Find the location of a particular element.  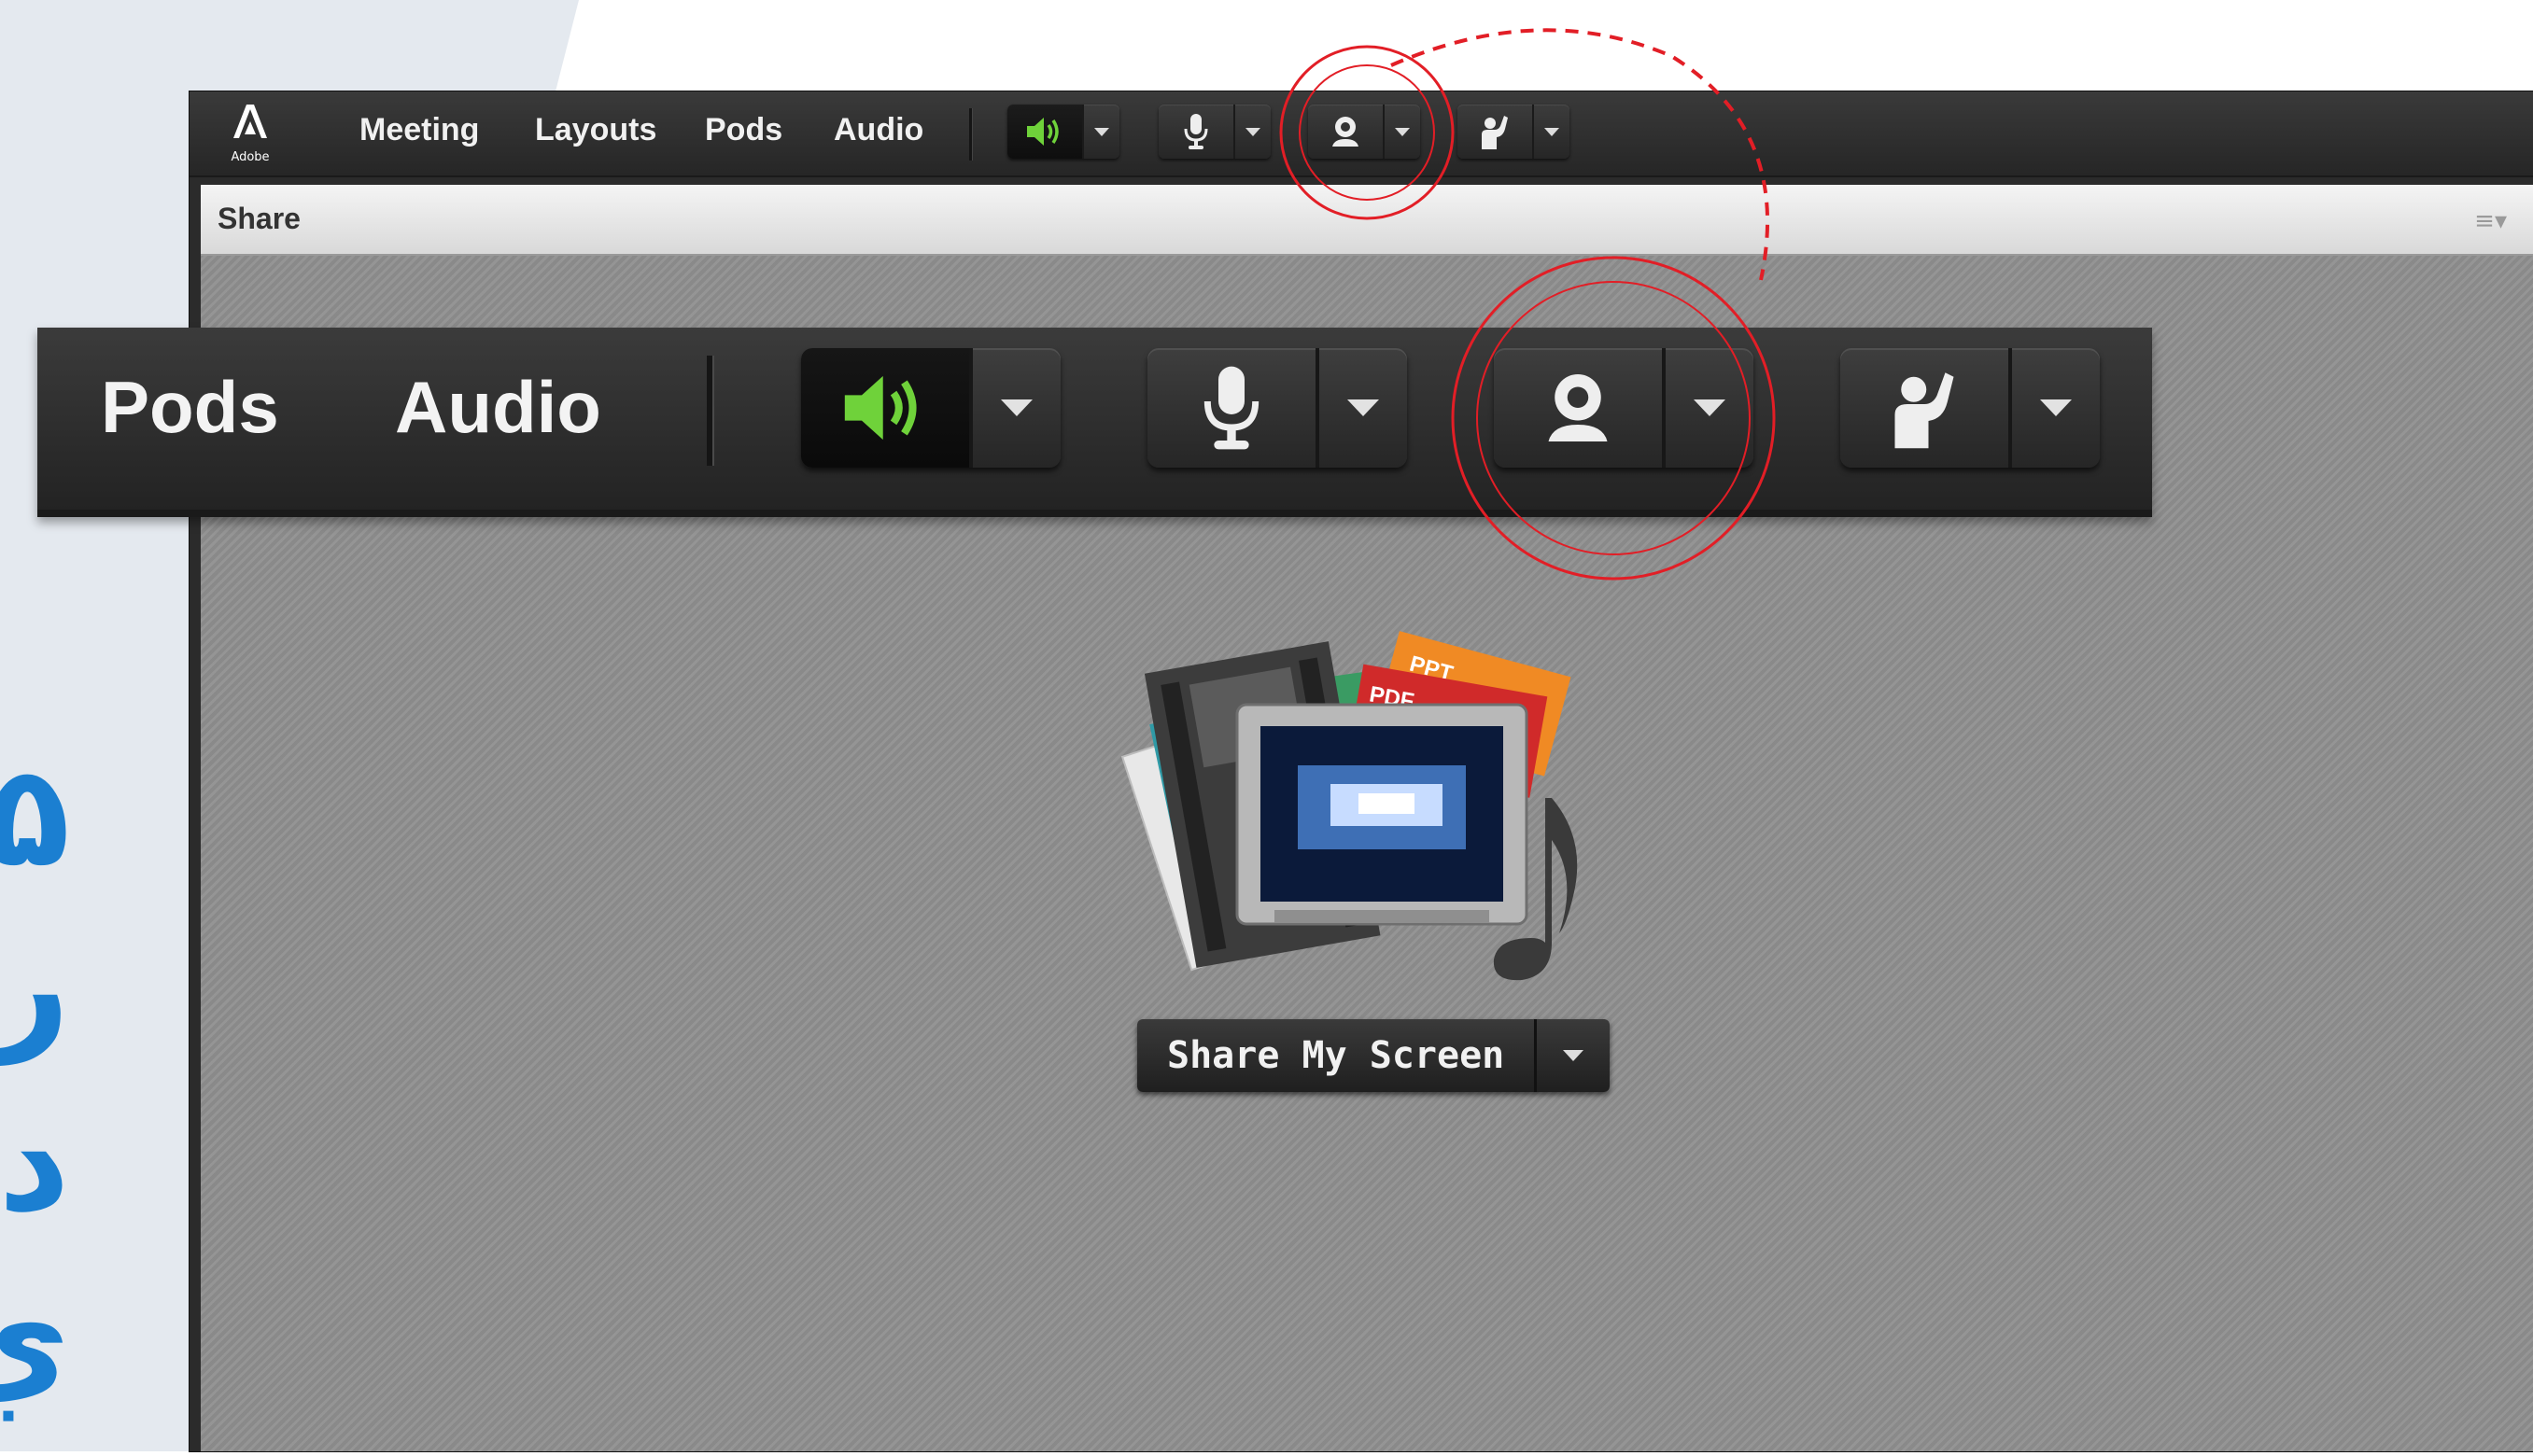

share-my-screen-button: Share My Screen is located at coordinates (1374, 1055).